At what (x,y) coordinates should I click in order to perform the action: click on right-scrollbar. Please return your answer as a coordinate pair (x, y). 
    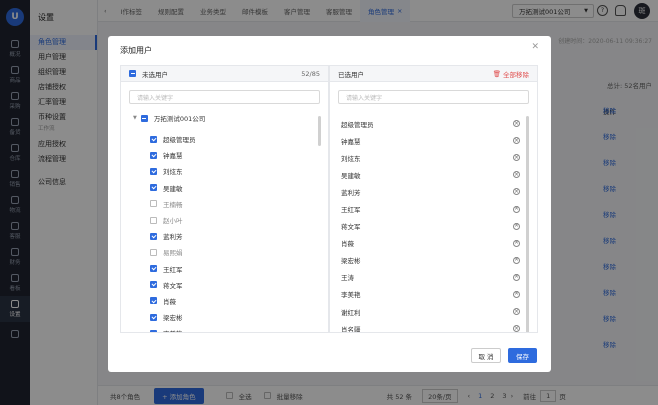
    Looking at the image, I should click on (527, 224).